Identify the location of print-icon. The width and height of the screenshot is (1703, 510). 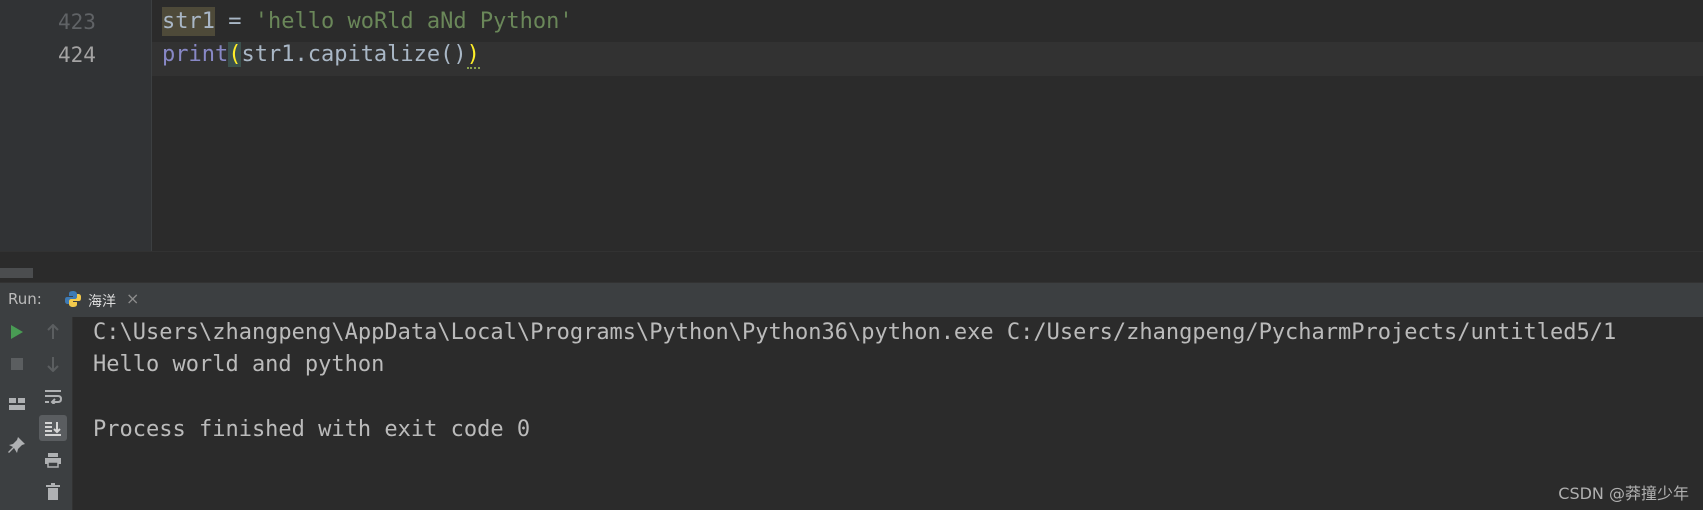
(53, 460).